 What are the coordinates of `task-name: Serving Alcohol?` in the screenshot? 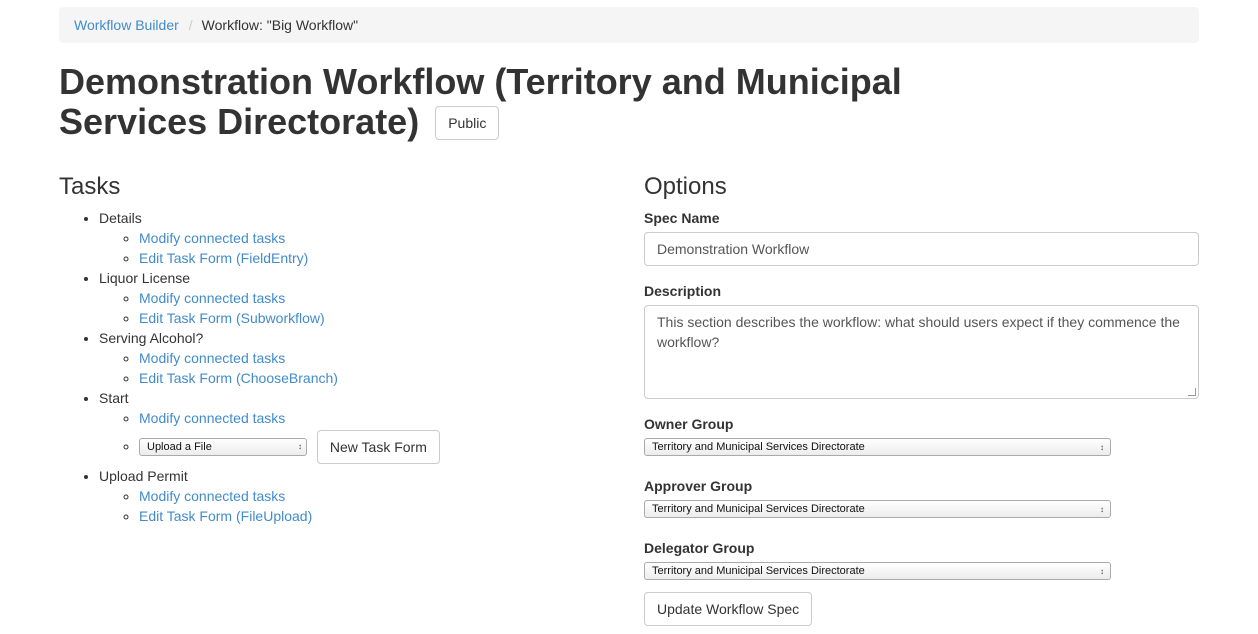 It's located at (151, 338).